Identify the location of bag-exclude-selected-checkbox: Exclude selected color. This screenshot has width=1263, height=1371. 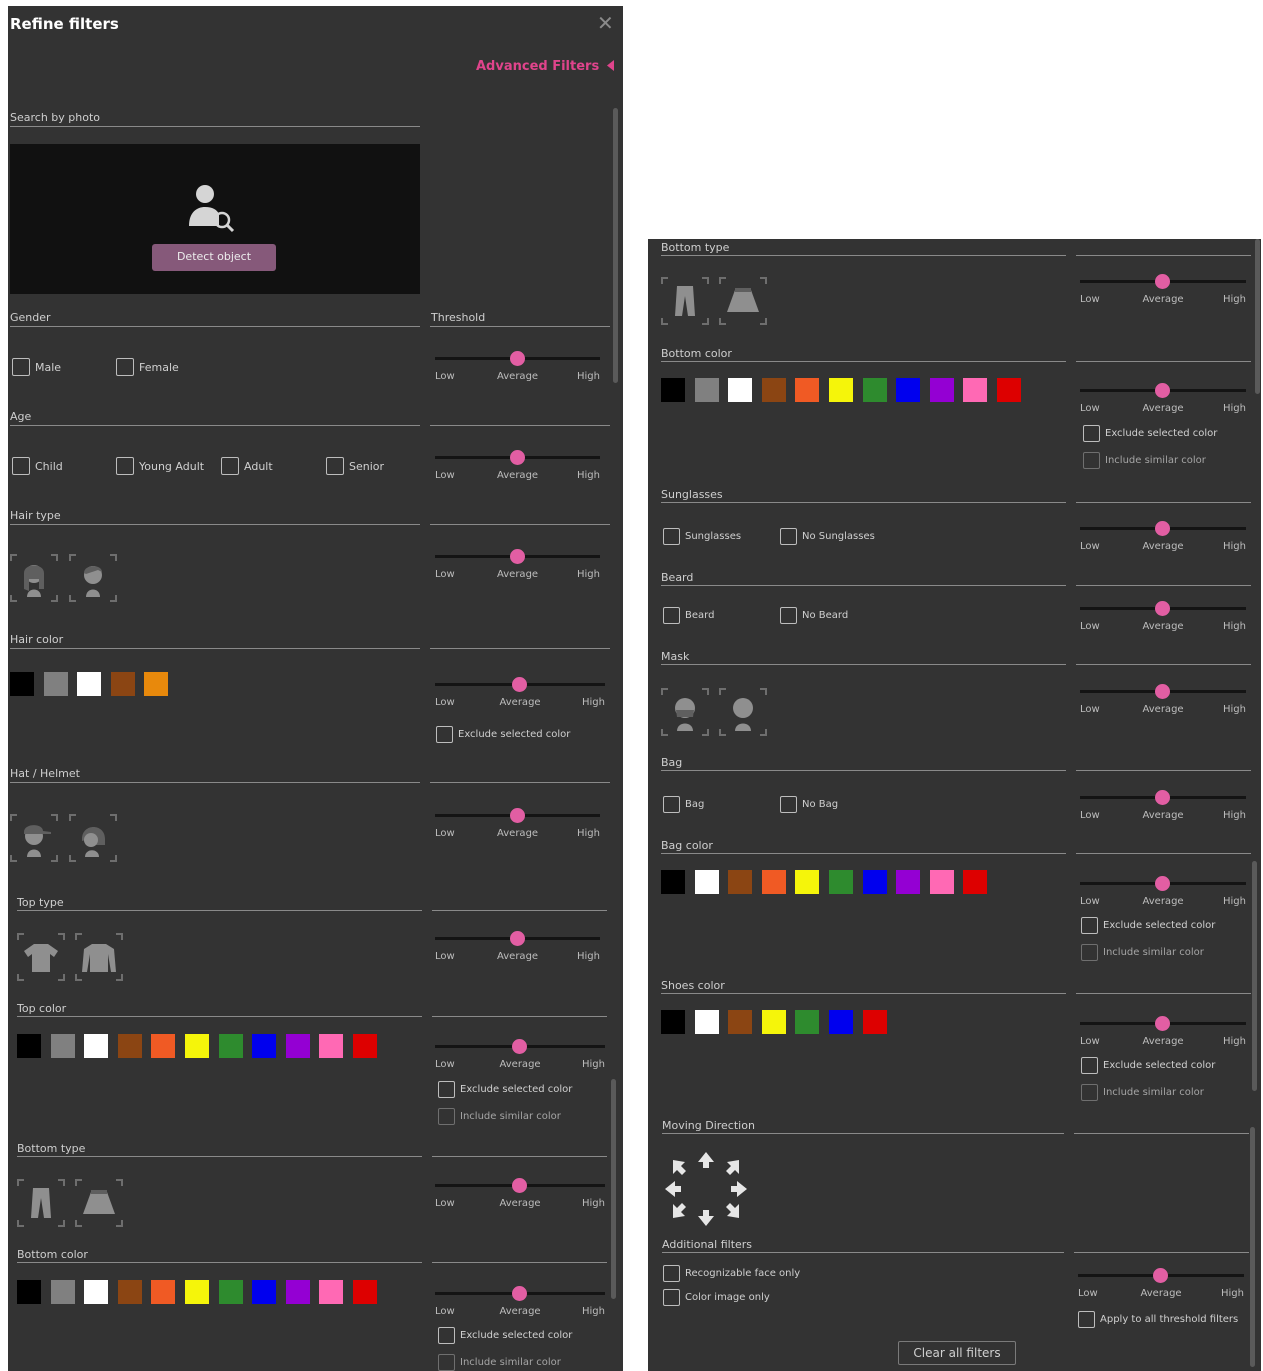
(1148, 925).